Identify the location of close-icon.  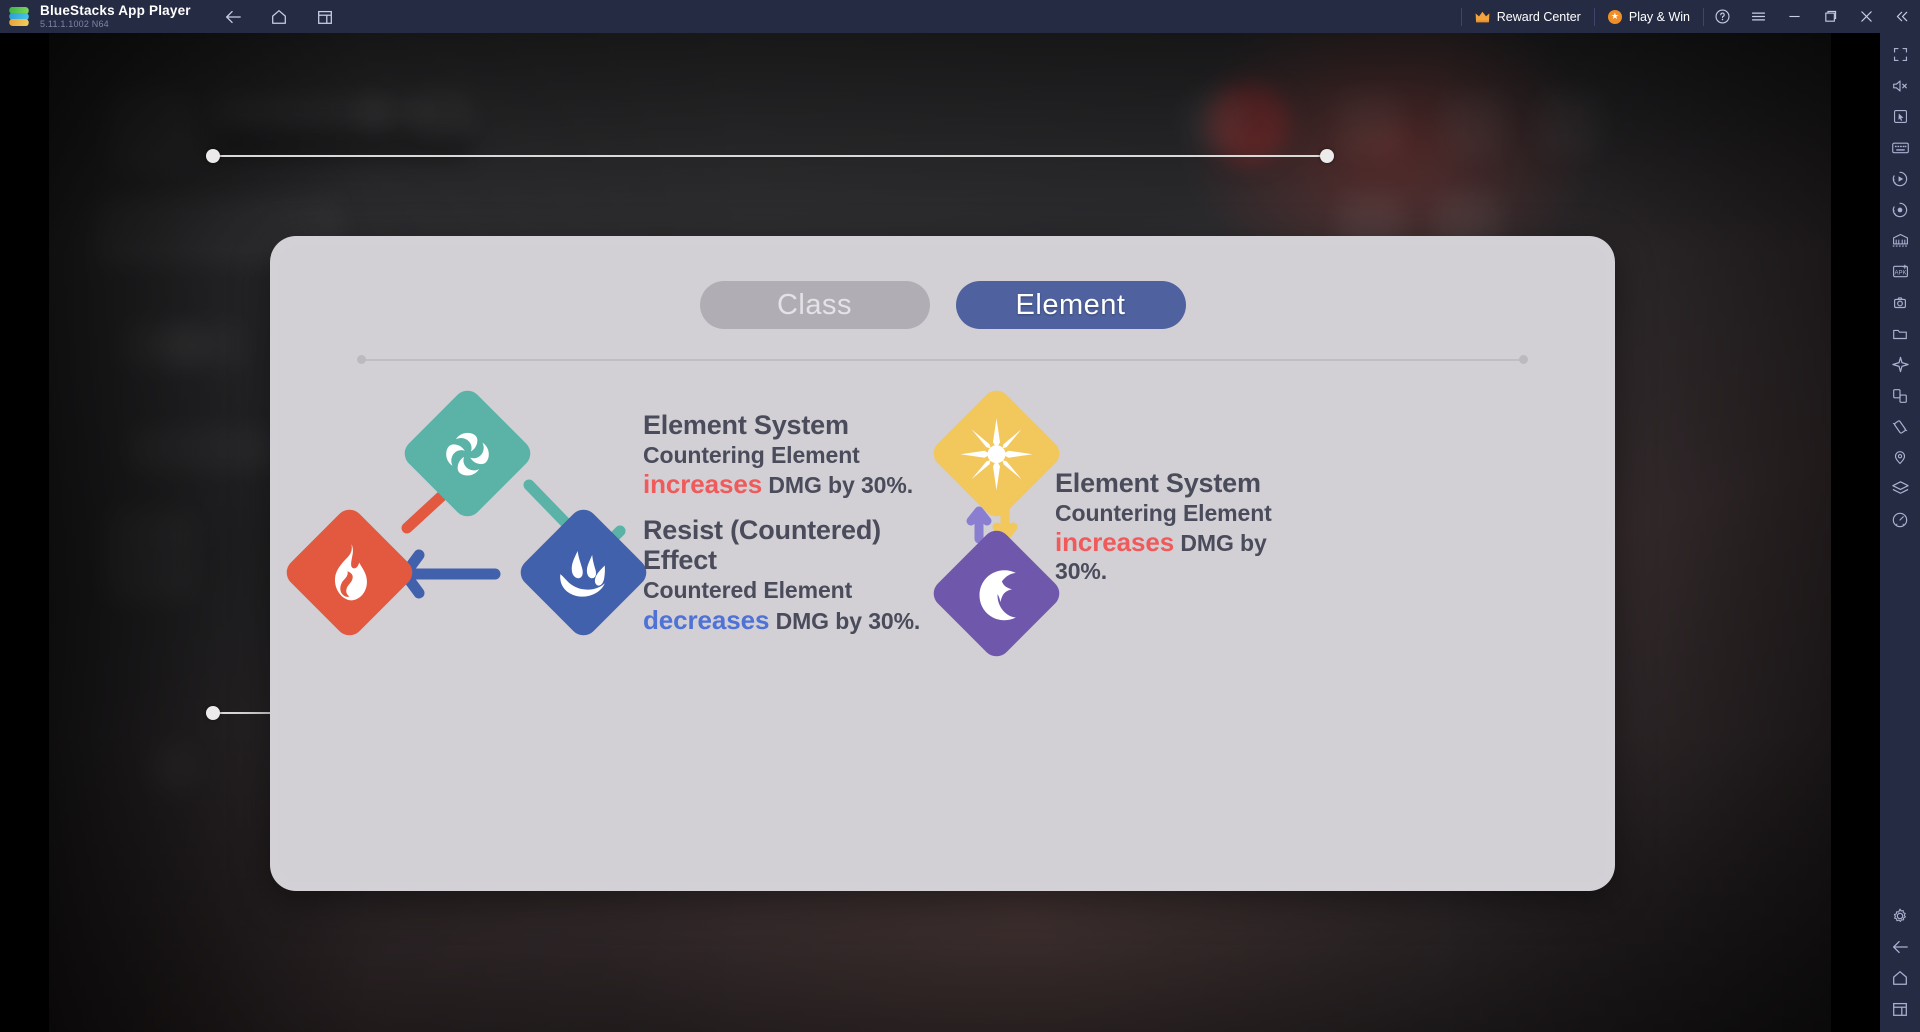
(1866, 16).